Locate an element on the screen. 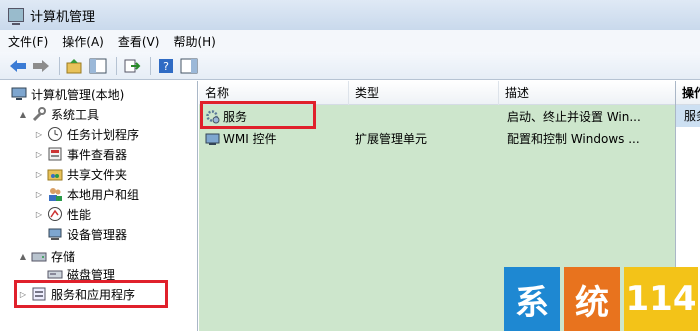  shared-folder-icon is located at coordinates (55, 174).